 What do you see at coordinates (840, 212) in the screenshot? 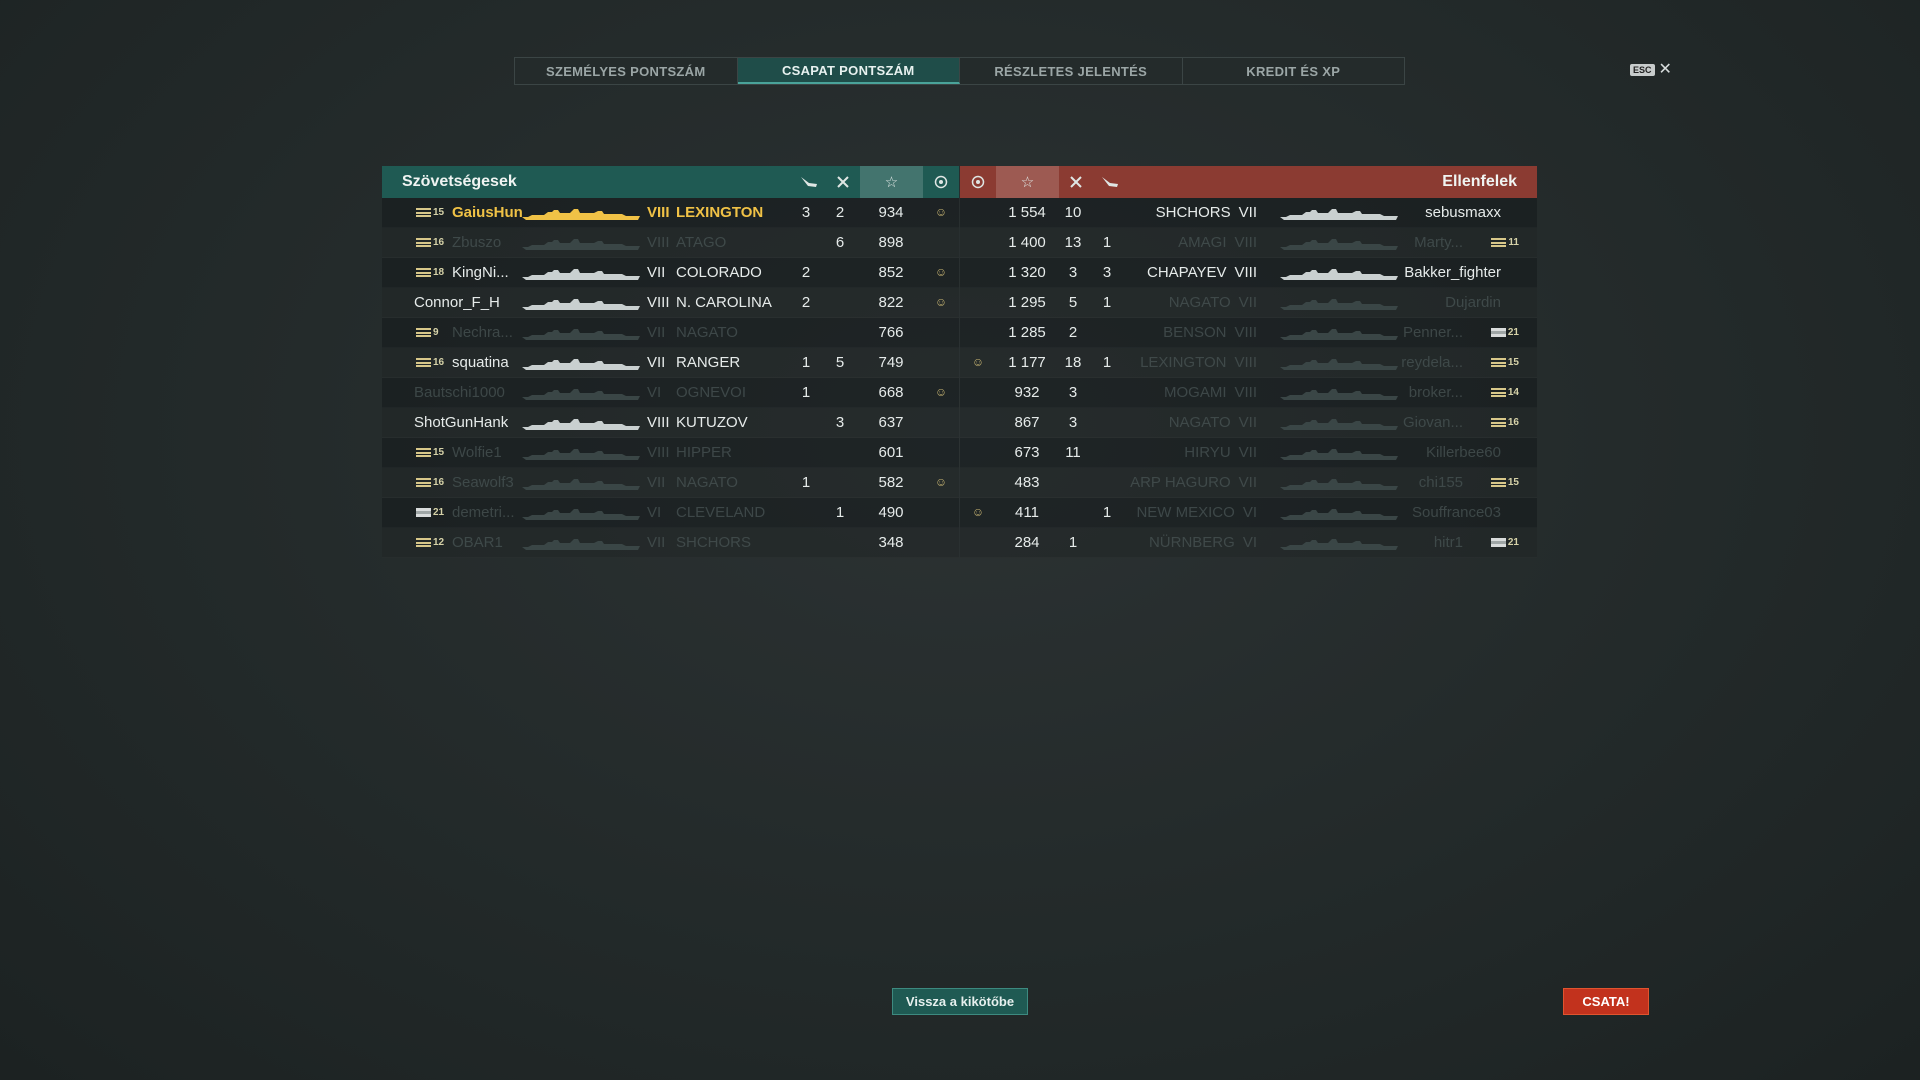
I see `ships-destroyed: 2` at bounding box center [840, 212].